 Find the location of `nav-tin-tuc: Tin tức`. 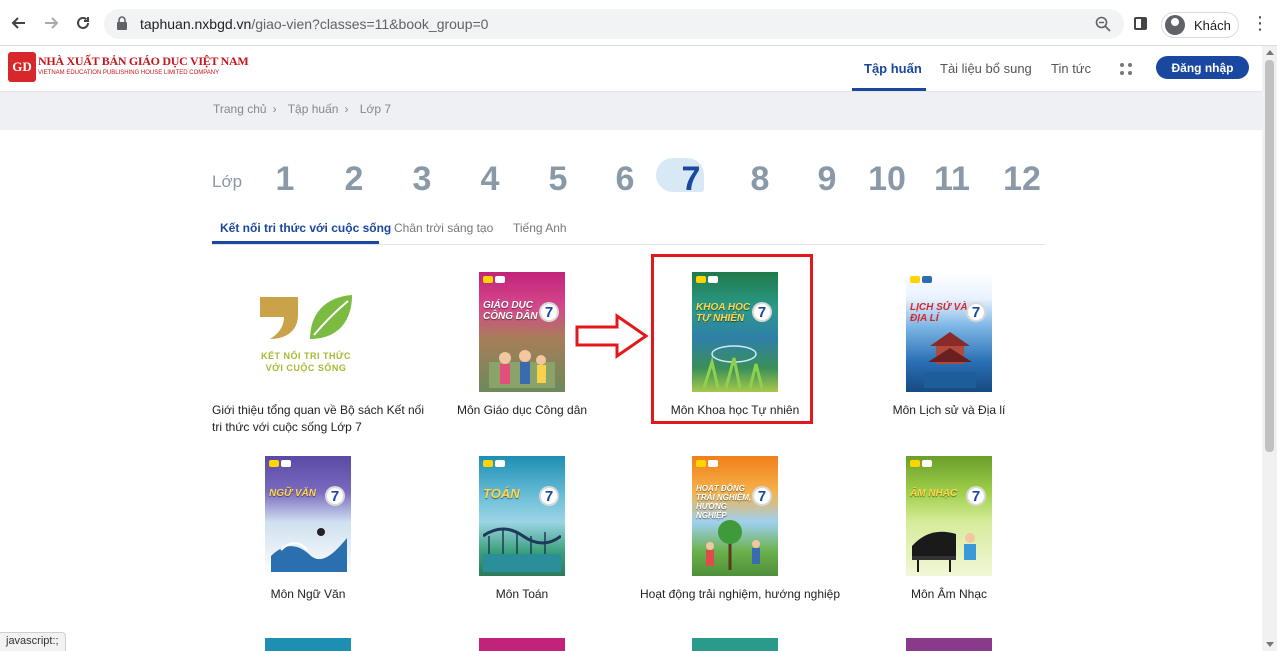

nav-tin-tuc: Tin tức is located at coordinates (1071, 68).